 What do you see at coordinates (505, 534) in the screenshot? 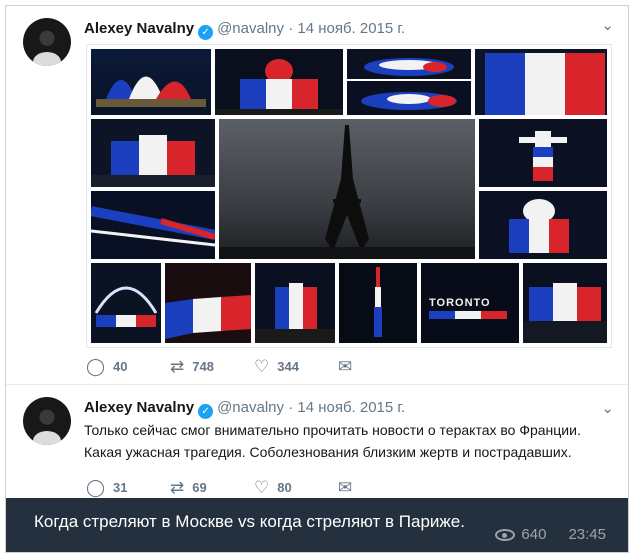
I see `eye-icon` at bounding box center [505, 534].